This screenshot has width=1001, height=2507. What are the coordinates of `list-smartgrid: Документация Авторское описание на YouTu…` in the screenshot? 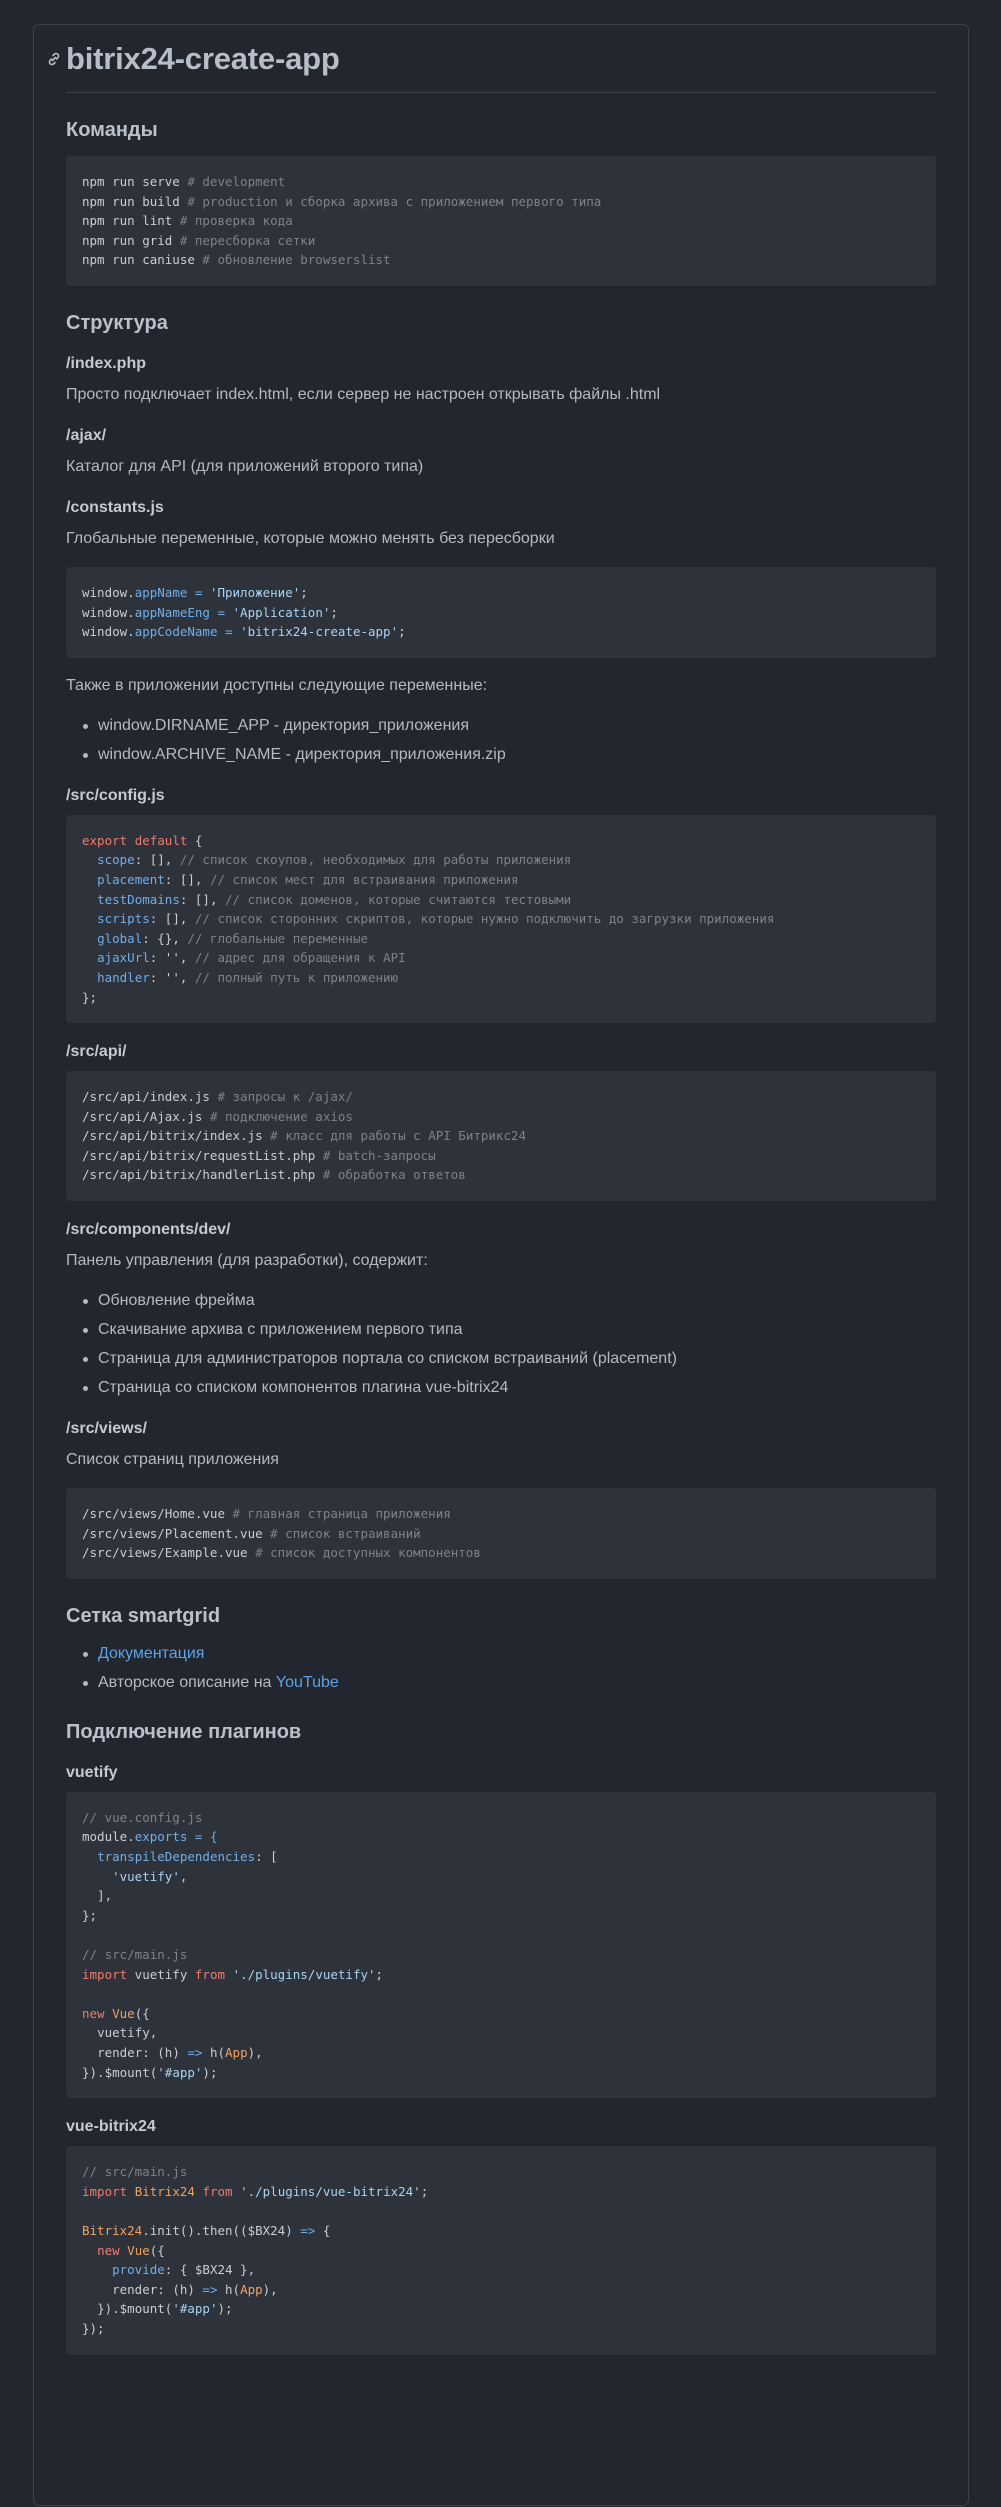 It's located at (501, 1668).